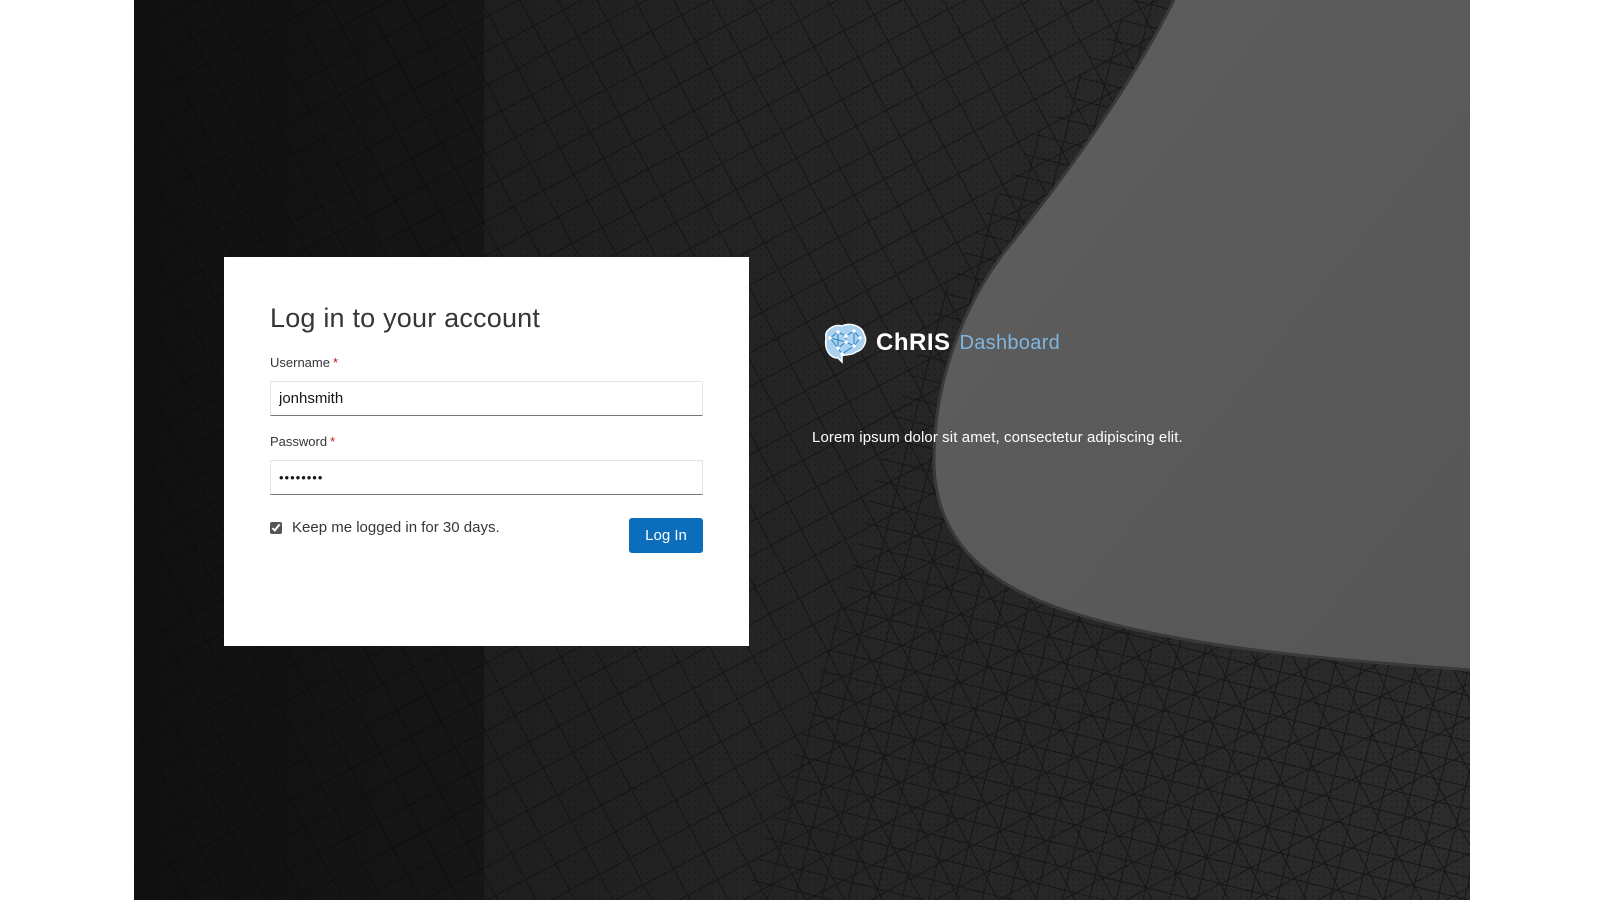  Describe the element at coordinates (486, 477) in the screenshot. I see `password-input` at that location.